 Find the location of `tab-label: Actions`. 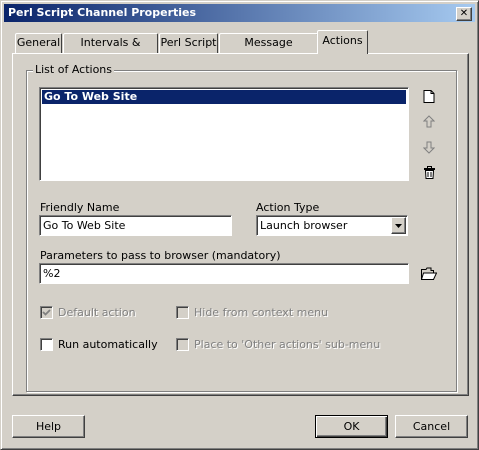

tab-label: Actions is located at coordinates (342, 40).